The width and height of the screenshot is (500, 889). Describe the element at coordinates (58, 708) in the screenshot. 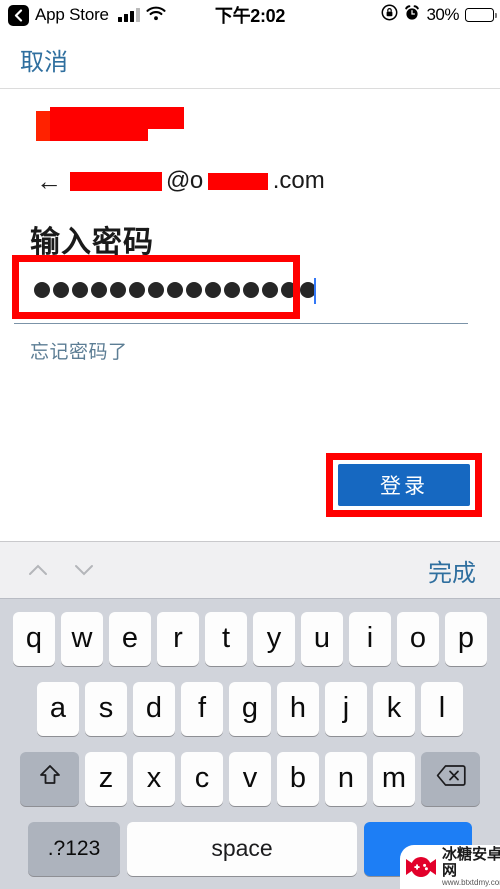

I see `key-a: a` at that location.